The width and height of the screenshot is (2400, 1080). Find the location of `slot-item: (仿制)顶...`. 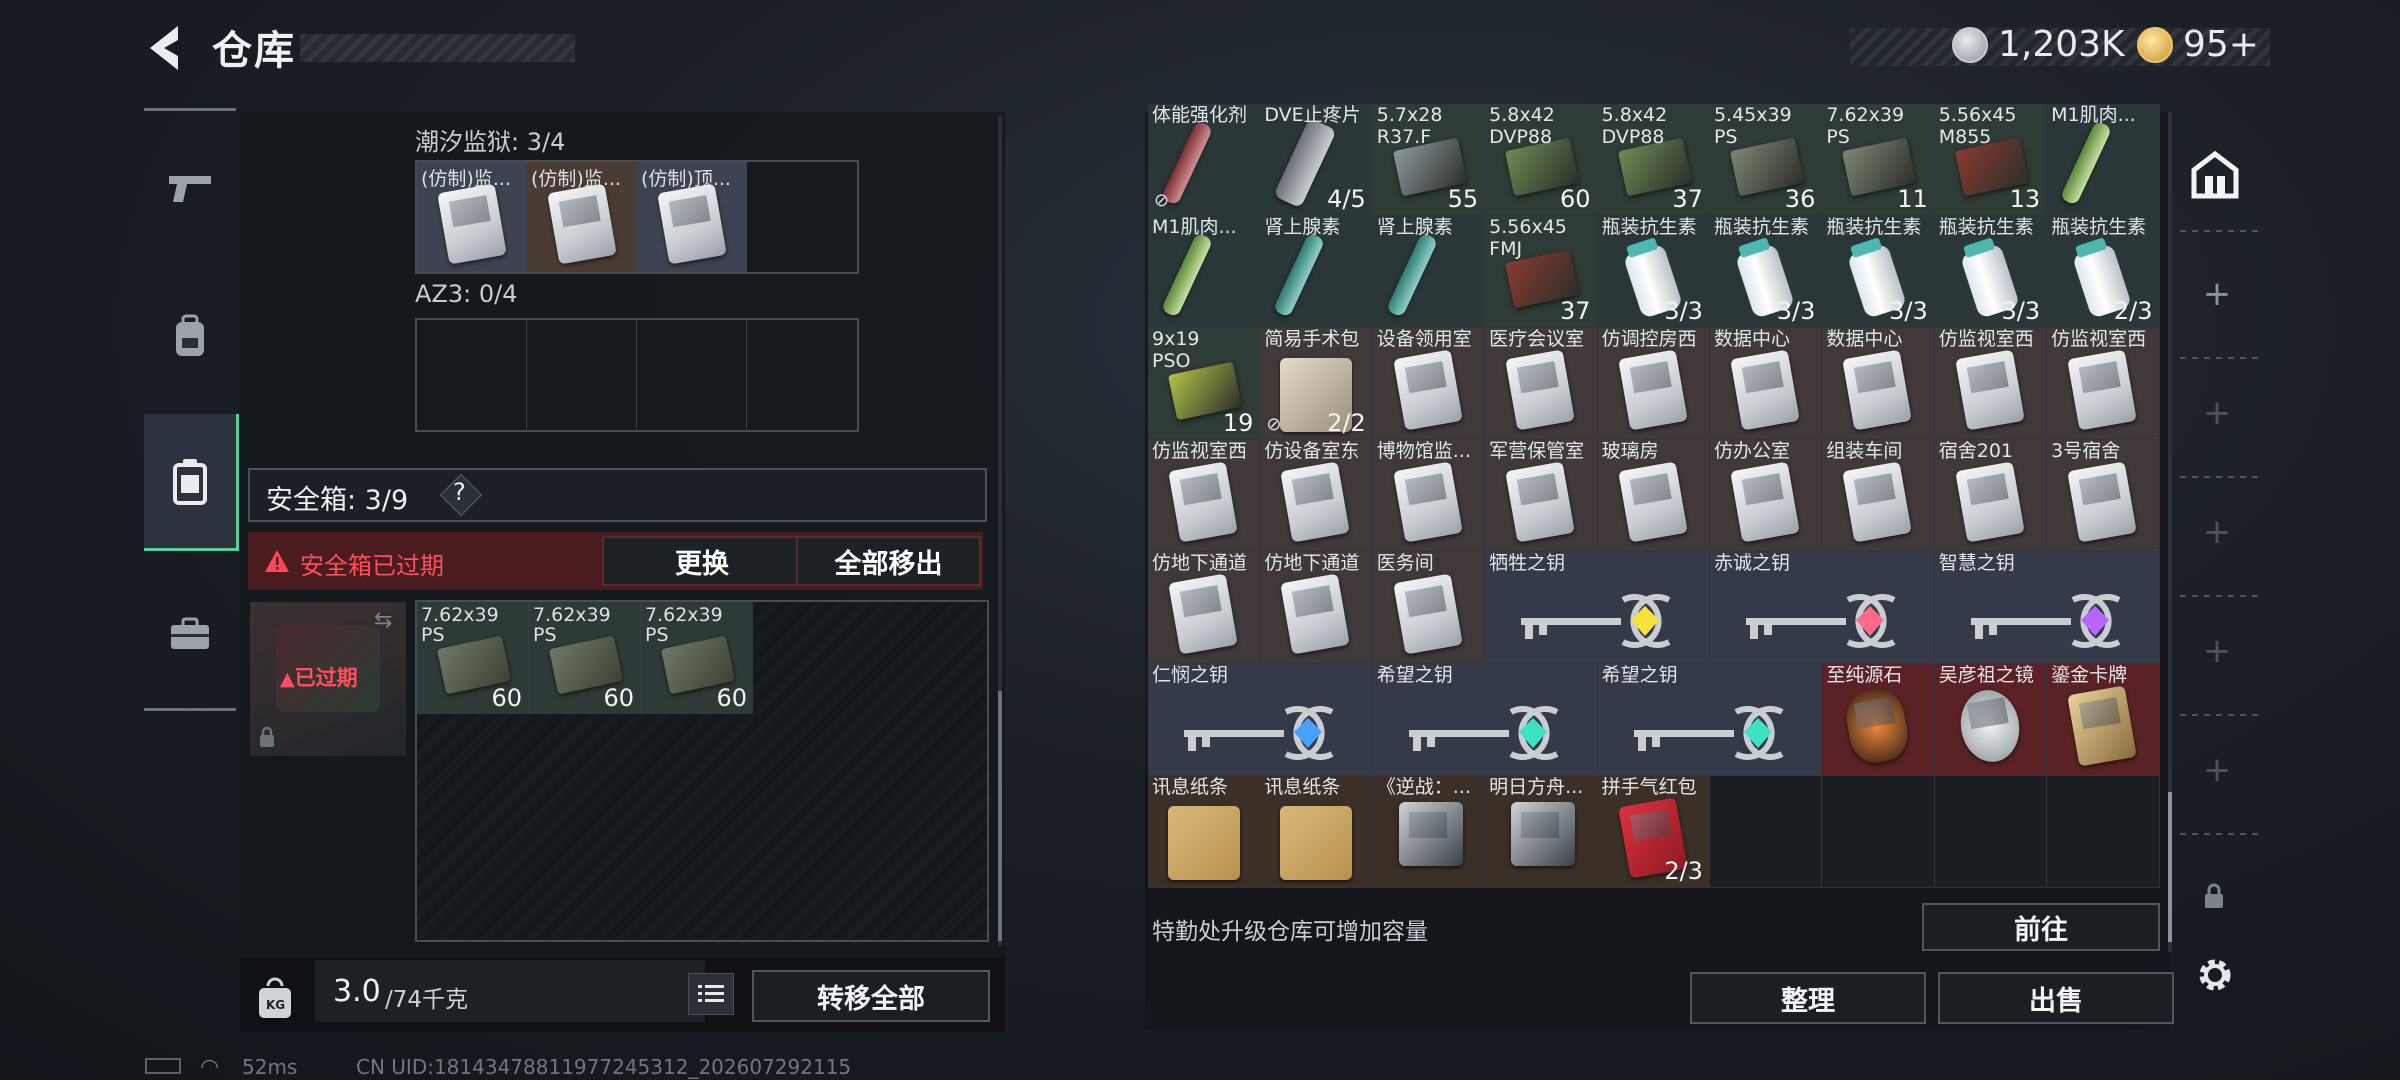

slot-item: (仿制)顶... is located at coordinates (692, 217).